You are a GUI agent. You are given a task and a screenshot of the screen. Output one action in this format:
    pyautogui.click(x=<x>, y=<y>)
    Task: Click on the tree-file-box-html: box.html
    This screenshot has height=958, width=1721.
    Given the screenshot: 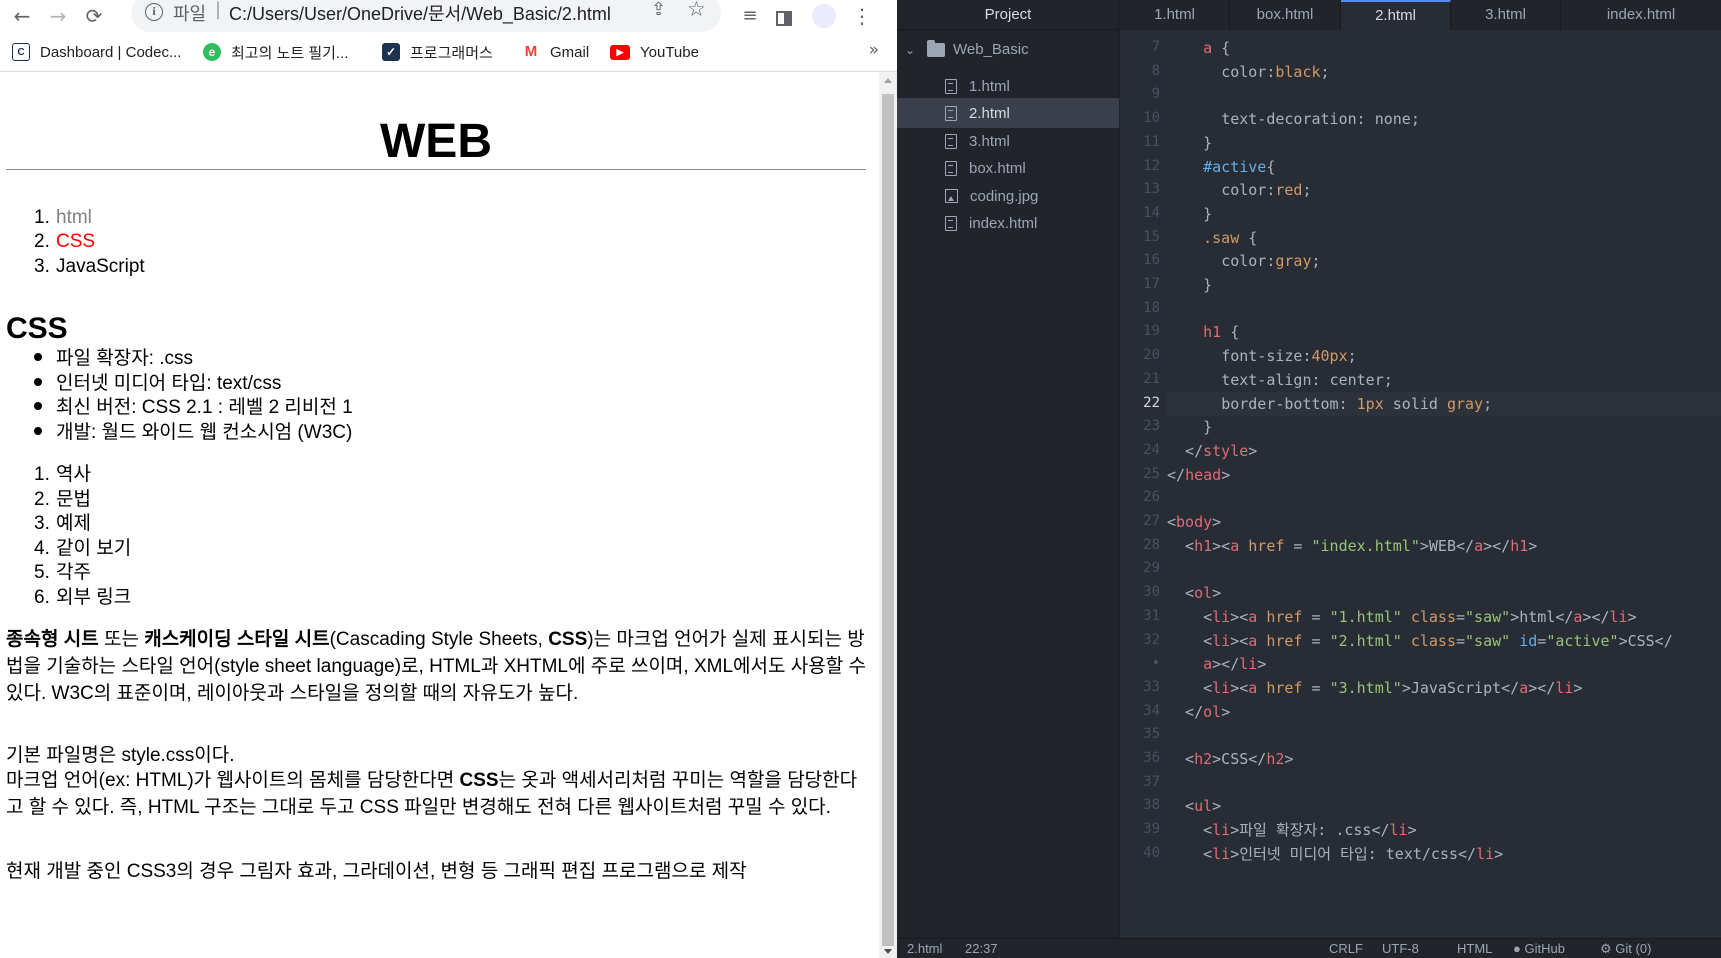 What is the action you would take?
    pyautogui.click(x=1008, y=168)
    